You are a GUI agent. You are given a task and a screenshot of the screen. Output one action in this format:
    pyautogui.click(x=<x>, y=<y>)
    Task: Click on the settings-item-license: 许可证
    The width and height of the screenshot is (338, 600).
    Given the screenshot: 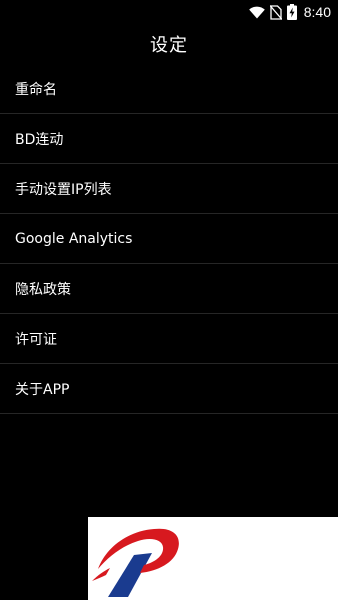 What is the action you would take?
    pyautogui.click(x=169, y=339)
    